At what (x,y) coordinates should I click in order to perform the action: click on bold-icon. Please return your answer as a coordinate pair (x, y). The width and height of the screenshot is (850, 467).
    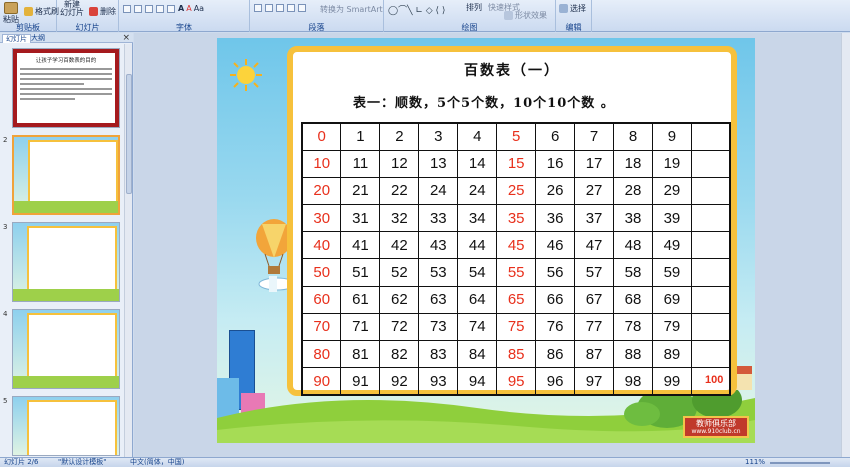
    Looking at the image, I should click on (127, 8).